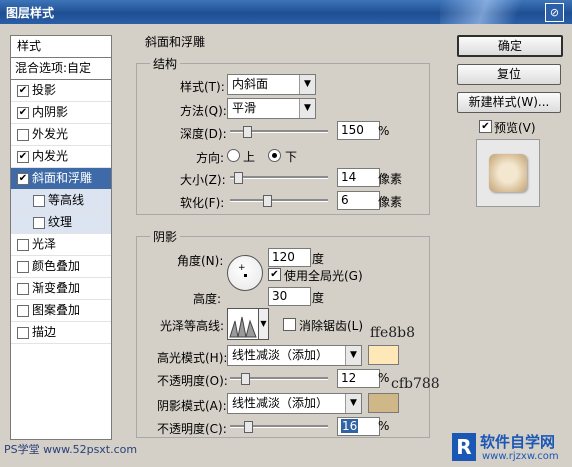 The image size is (572, 467). I want to click on preview-swatch, so click(508, 173).